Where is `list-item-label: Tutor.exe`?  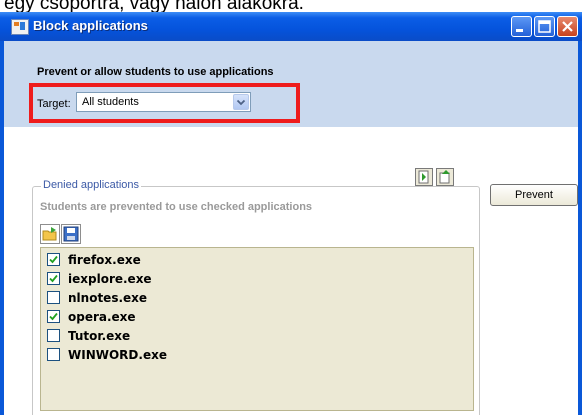 list-item-label: Tutor.exe is located at coordinates (99, 336).